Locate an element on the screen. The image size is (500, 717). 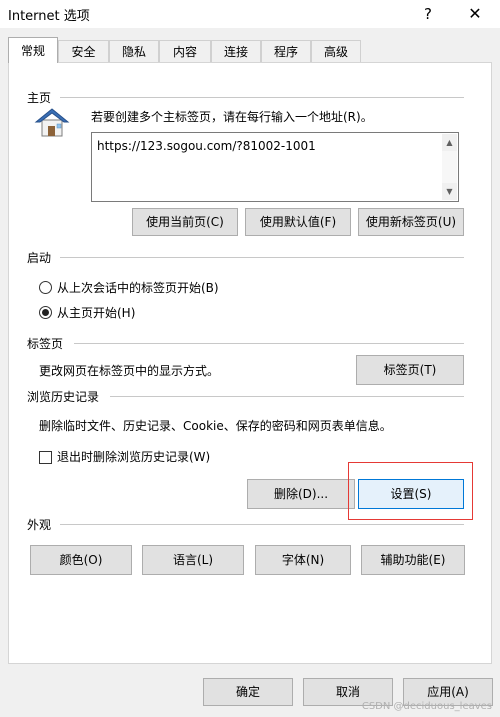
tab-advanced: 高级 is located at coordinates (336, 51).